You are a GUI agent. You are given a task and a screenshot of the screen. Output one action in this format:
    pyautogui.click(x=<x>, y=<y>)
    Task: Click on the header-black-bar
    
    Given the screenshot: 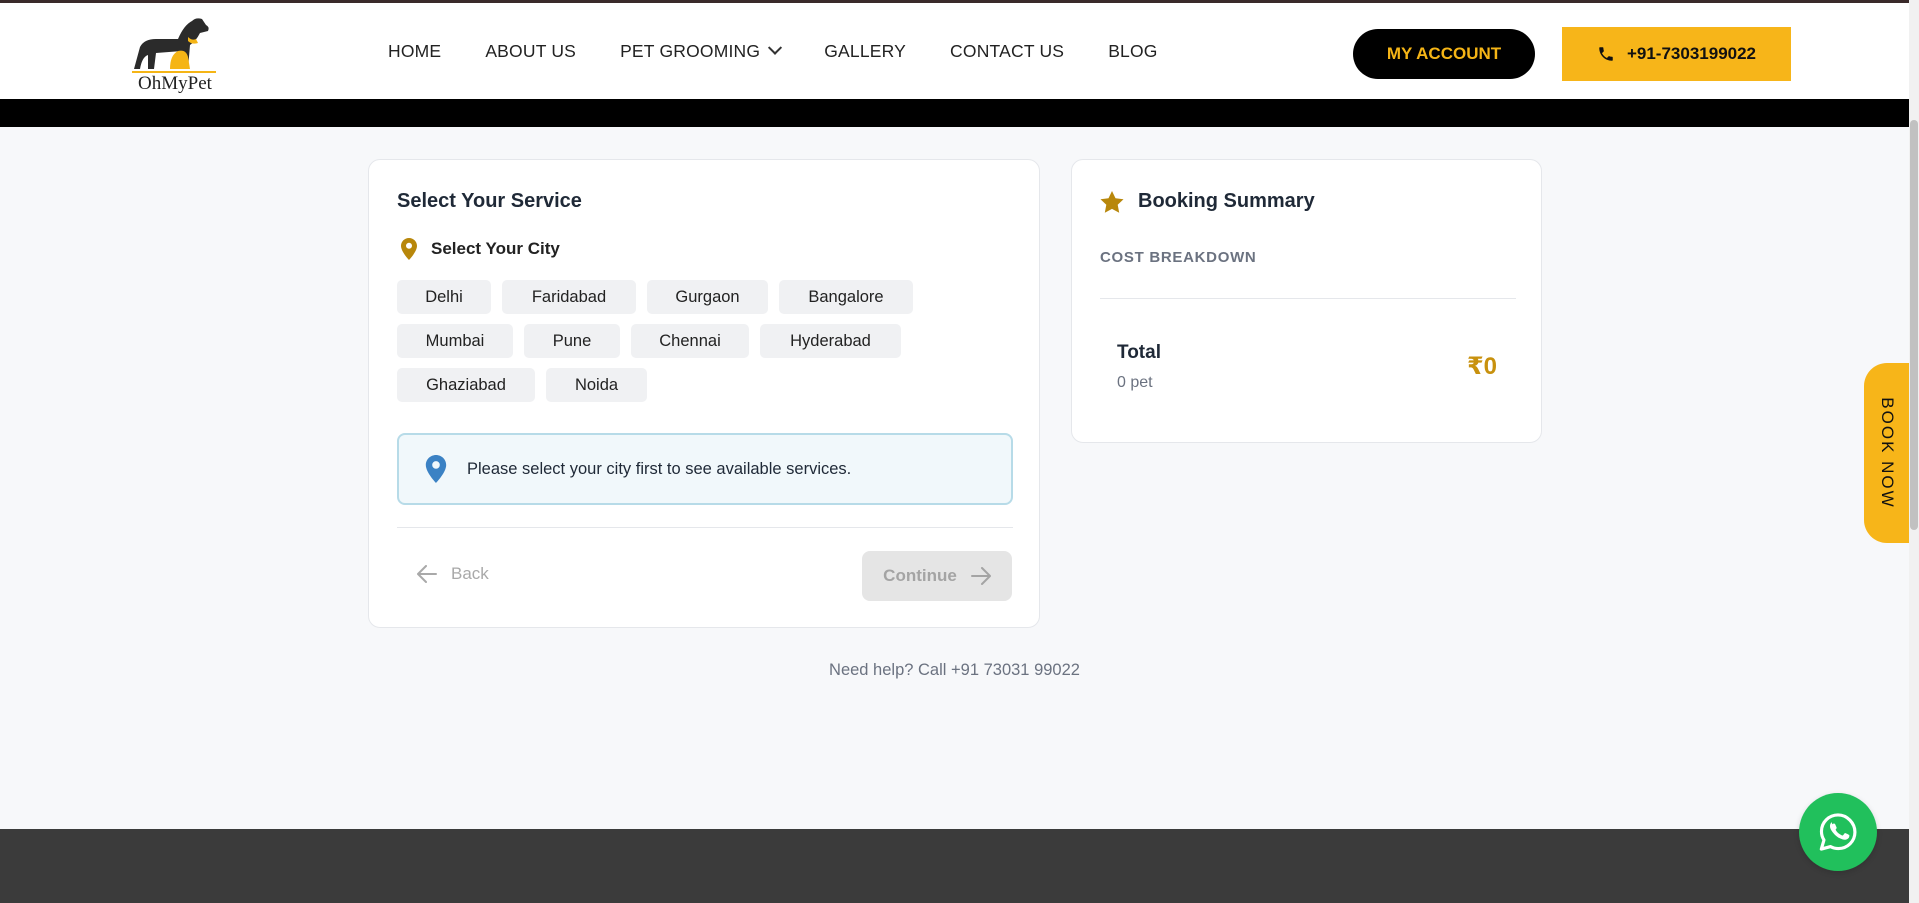 What is the action you would take?
    pyautogui.click(x=954, y=113)
    